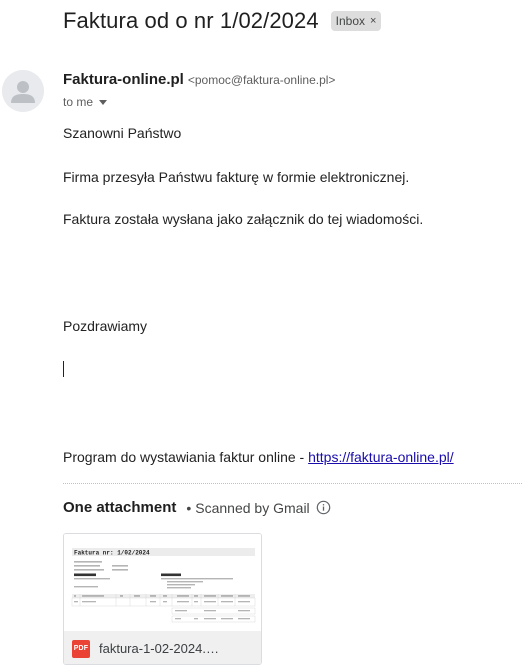 The height and width of the screenshot is (667, 522). What do you see at coordinates (81, 648) in the screenshot?
I see `pdf-file-icon: PDF` at bounding box center [81, 648].